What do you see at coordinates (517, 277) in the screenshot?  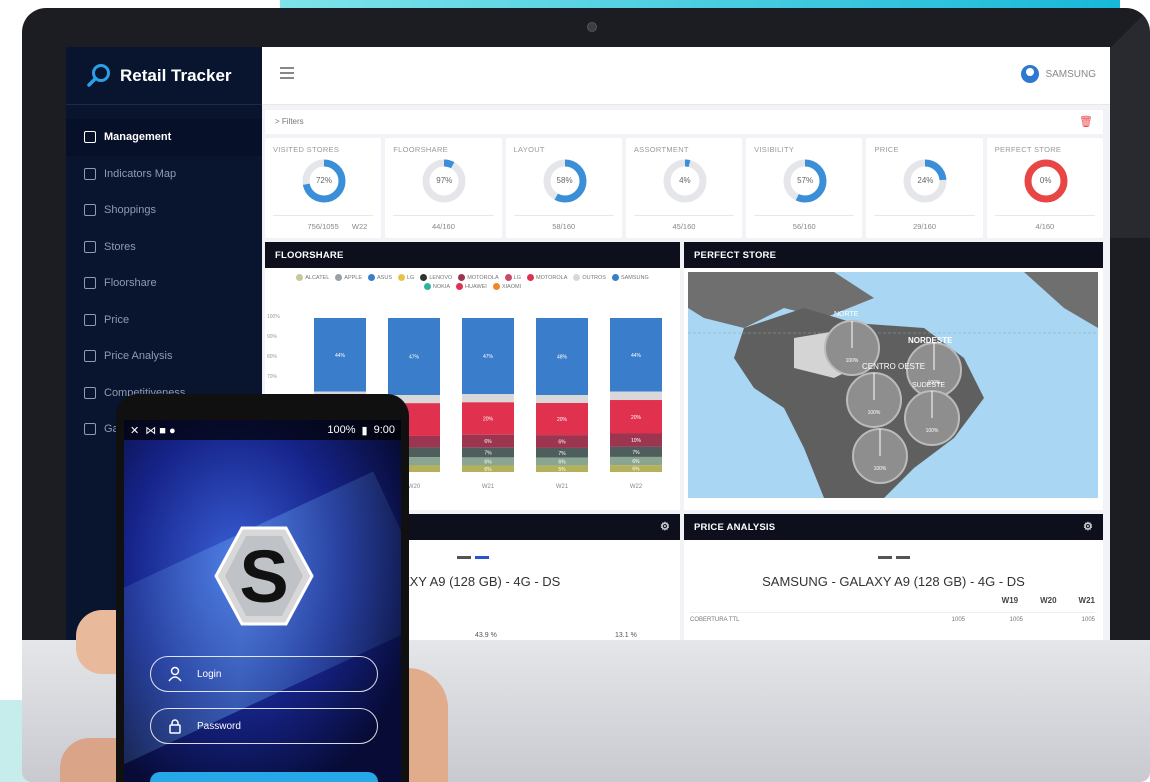 I see `legend-label: LG` at bounding box center [517, 277].